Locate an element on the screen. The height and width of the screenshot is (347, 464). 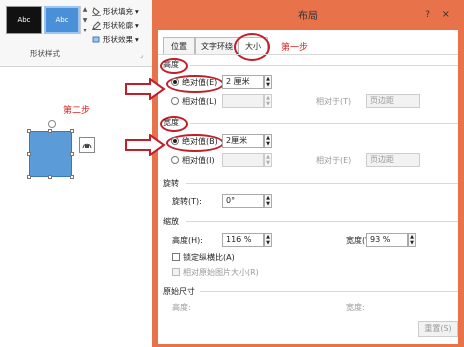
step1-annotation: 第一步 is located at coordinates (295, 48).